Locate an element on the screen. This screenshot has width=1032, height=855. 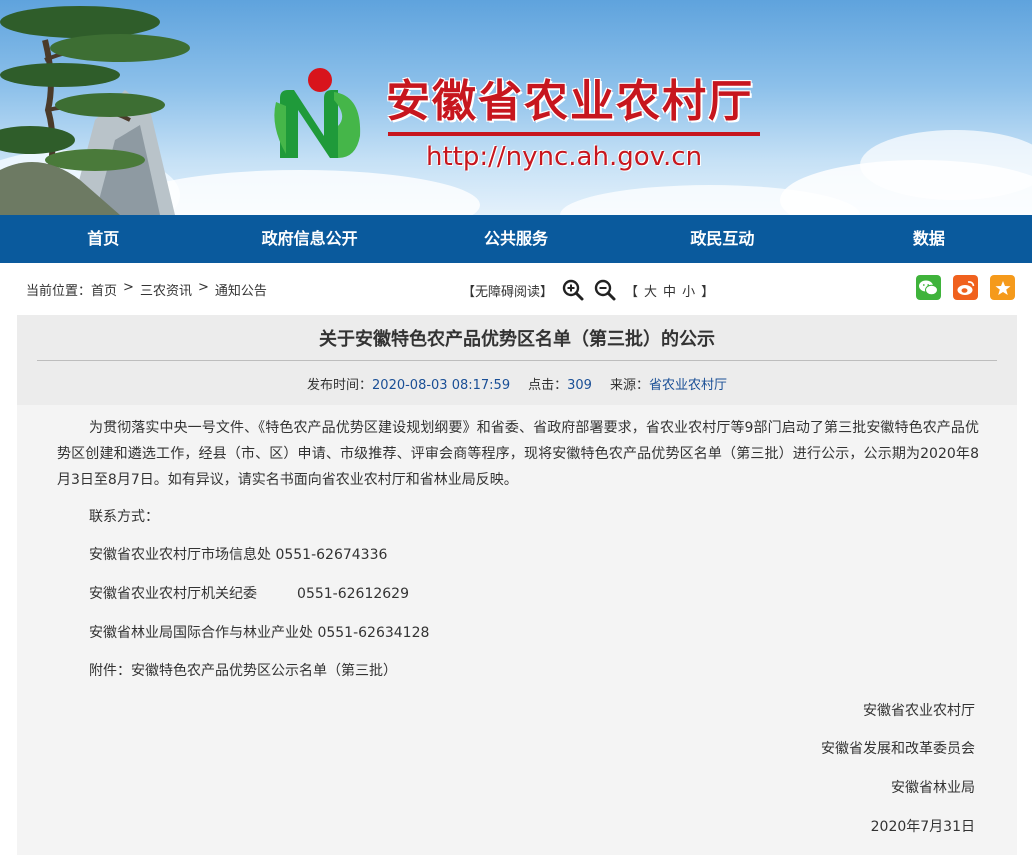
attachment-link: 附件：安徽特色农产品优势区公示名单（第三批） is located at coordinates (243, 671).